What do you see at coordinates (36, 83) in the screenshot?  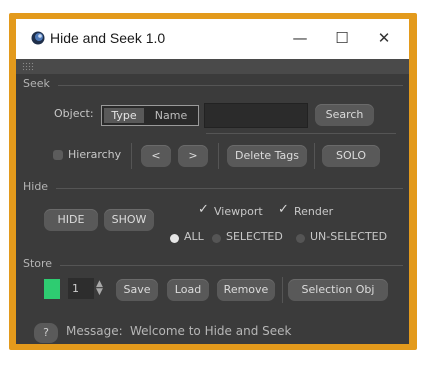 I see `seek-section-label: Seek` at bounding box center [36, 83].